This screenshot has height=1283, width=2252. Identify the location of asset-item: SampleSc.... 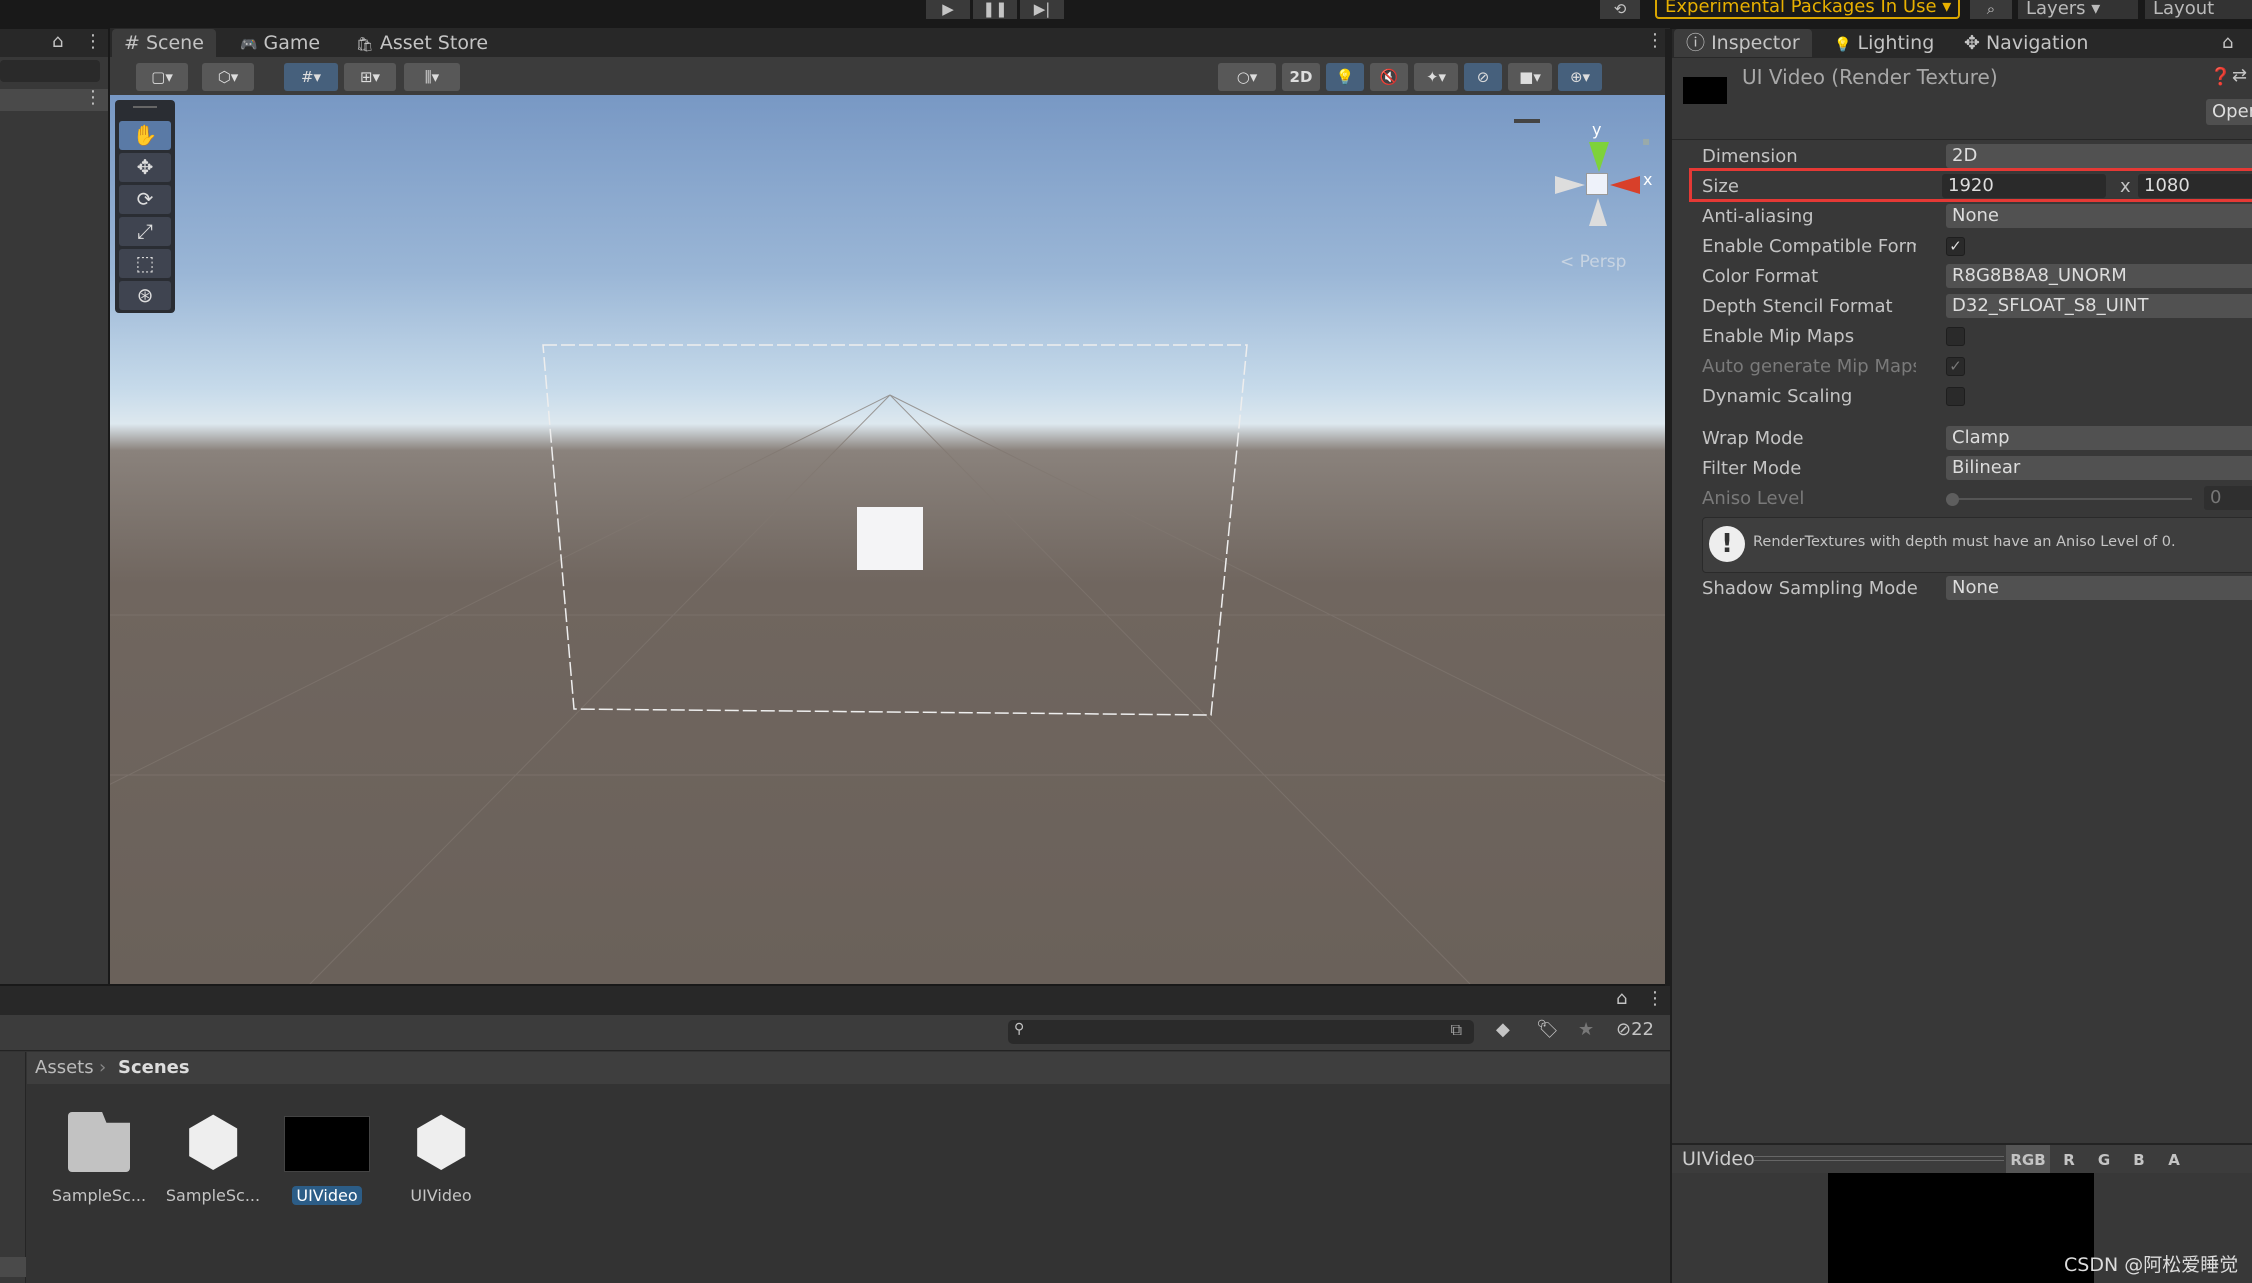
(99, 1152).